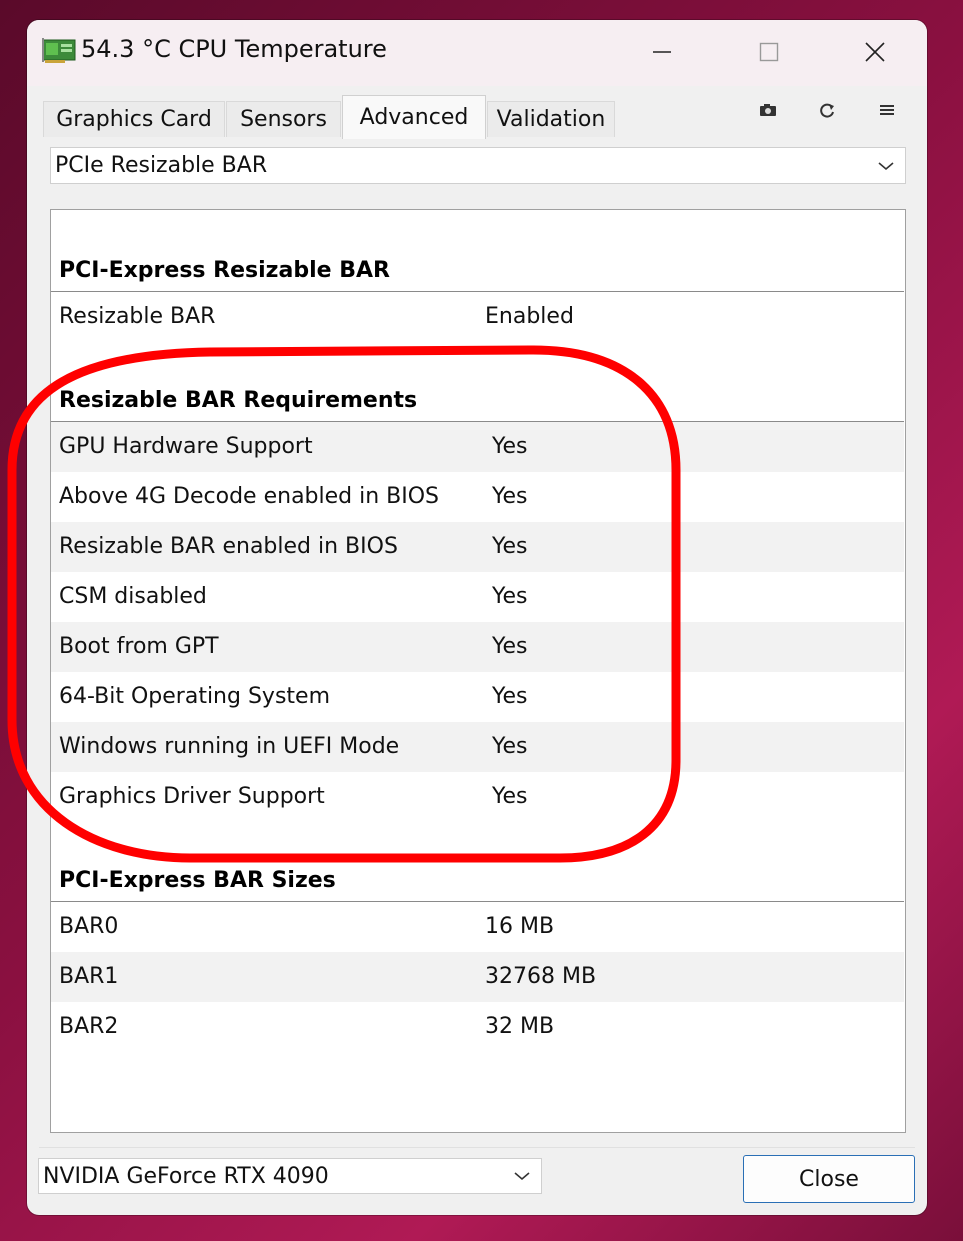  What do you see at coordinates (186, 446) in the screenshot?
I see `row-label: GPU Hardware Support` at bounding box center [186, 446].